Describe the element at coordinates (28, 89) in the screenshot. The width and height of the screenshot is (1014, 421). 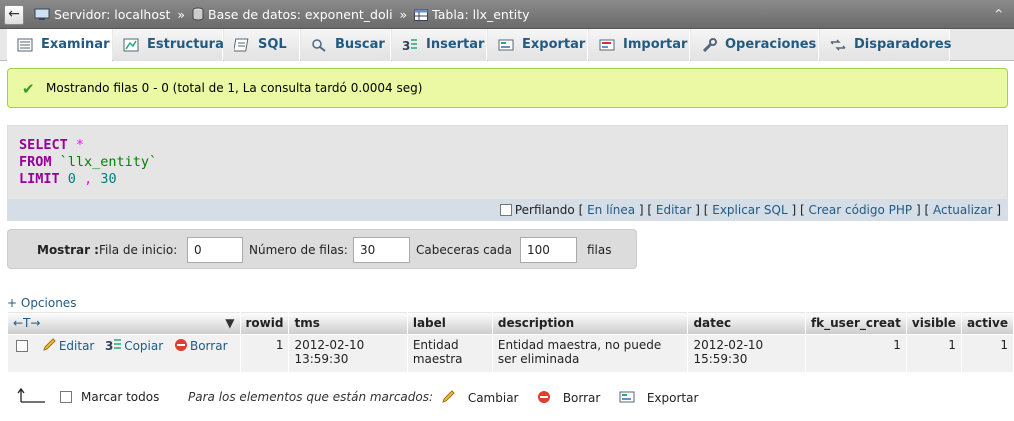
I see `checkmark-icon: ✔` at that location.